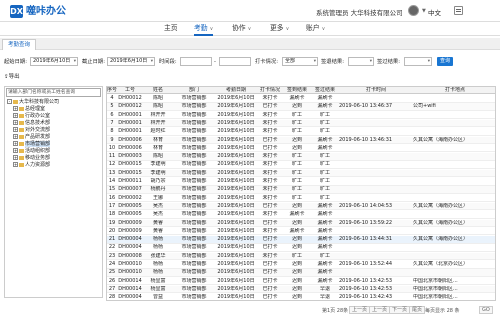 This screenshot has height=323, width=500. Describe the element at coordinates (400, 310) in the screenshot. I see `next-page-button: 下一页` at that location.